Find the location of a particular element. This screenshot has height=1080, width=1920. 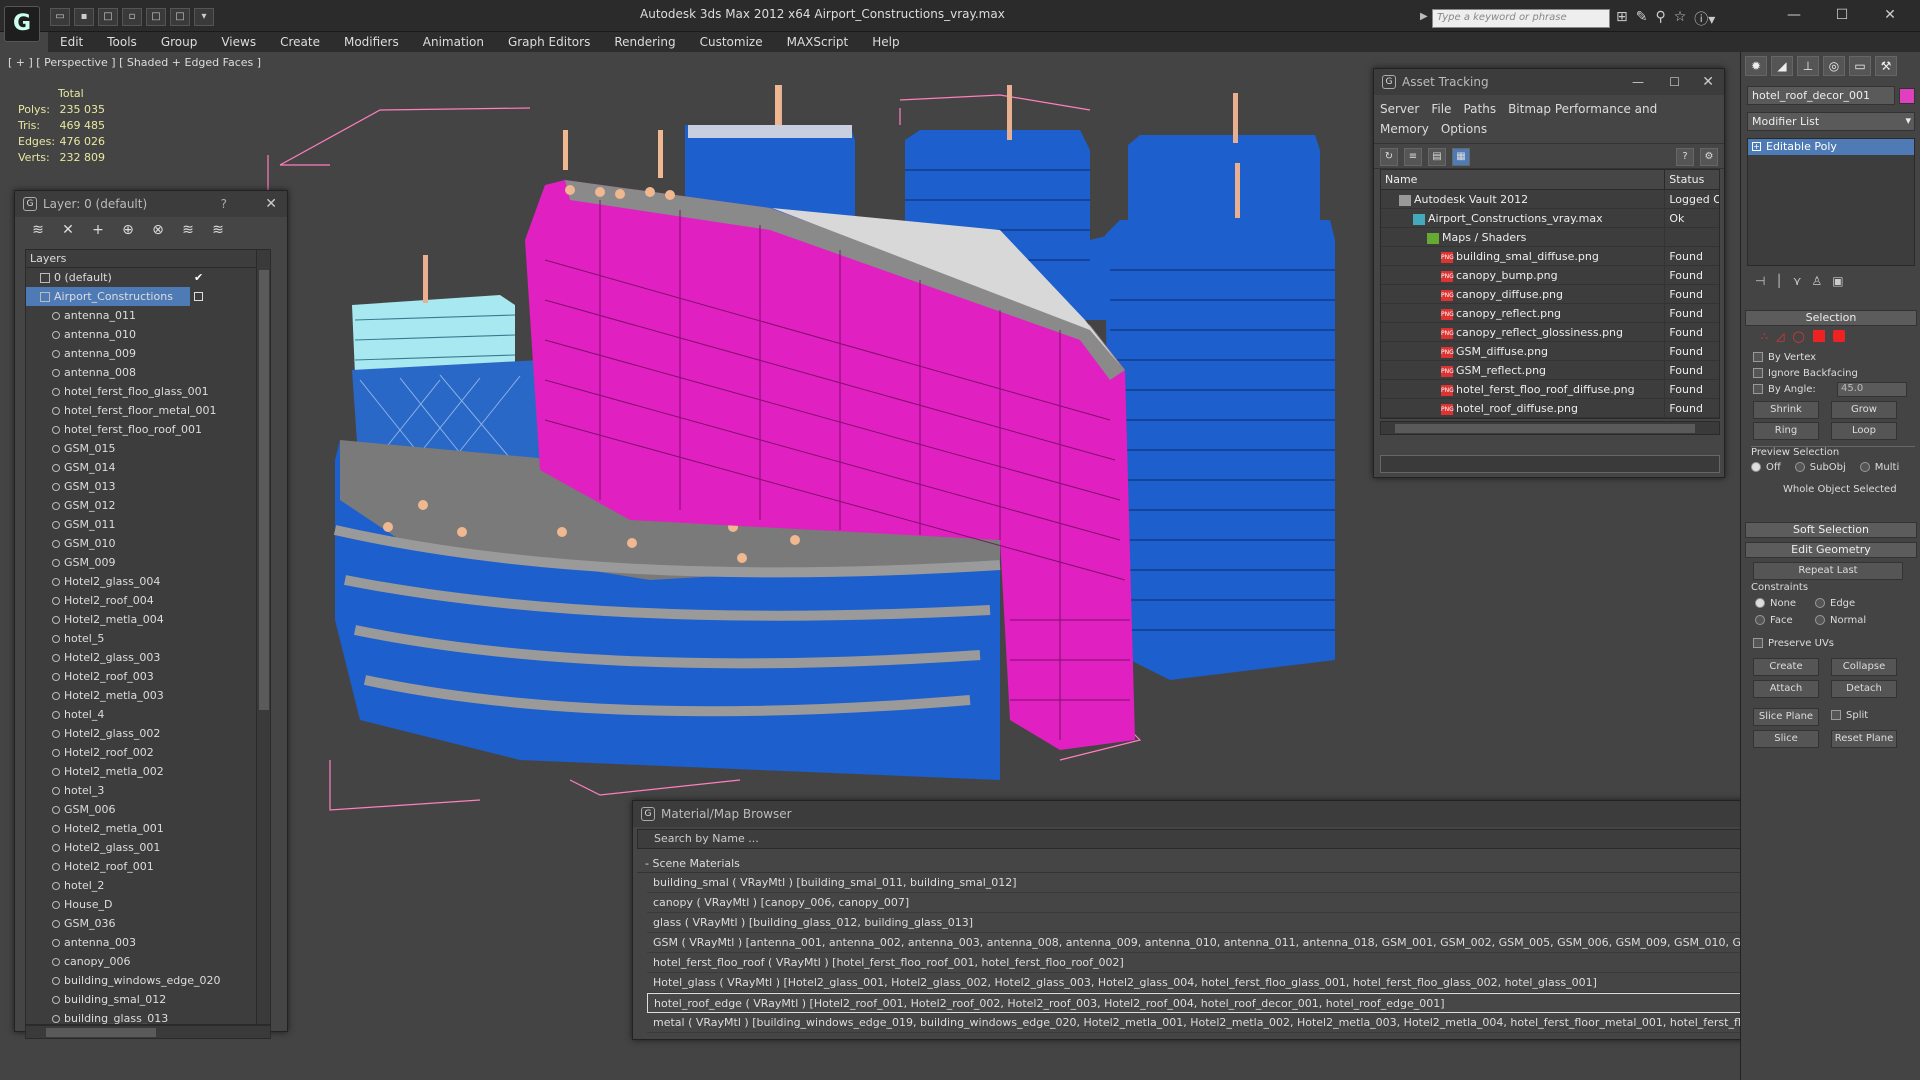

display-tab-icon: ▭ is located at coordinates (1860, 66).